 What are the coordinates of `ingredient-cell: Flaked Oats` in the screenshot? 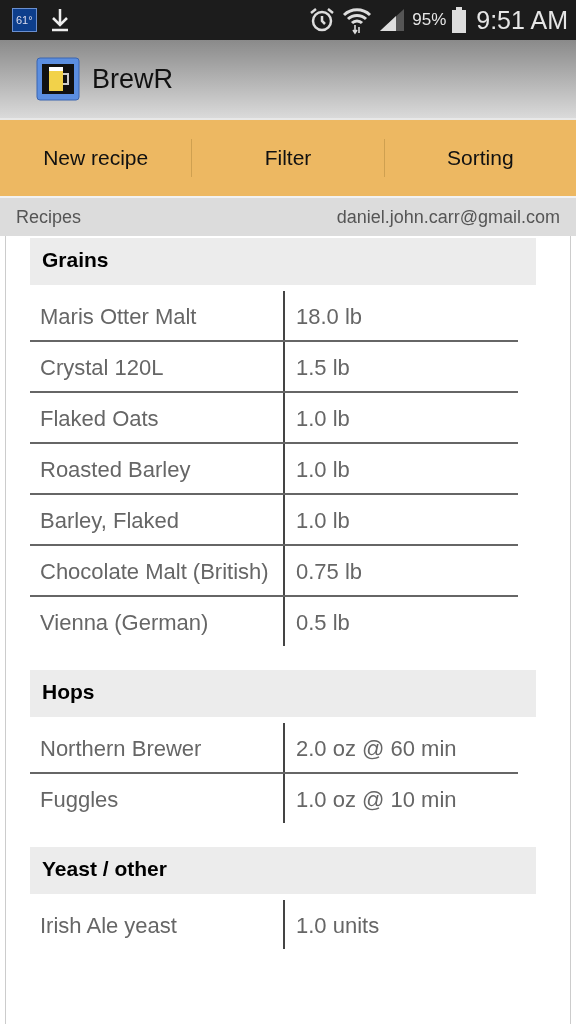 It's located at (157, 417).